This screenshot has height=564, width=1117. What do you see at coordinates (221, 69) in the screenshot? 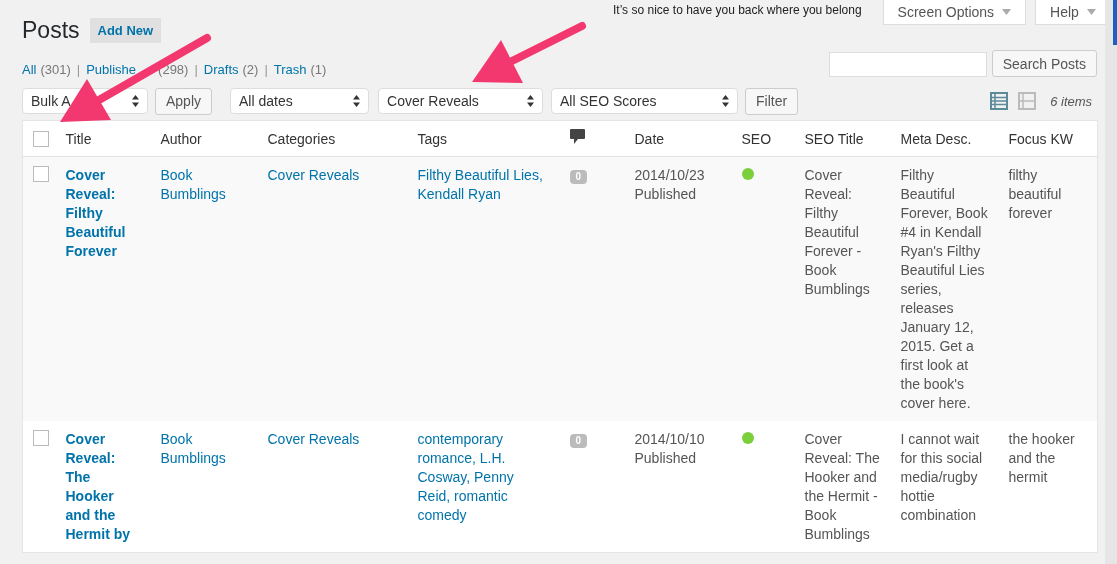
I see `status-filter-link: Drafts` at bounding box center [221, 69].